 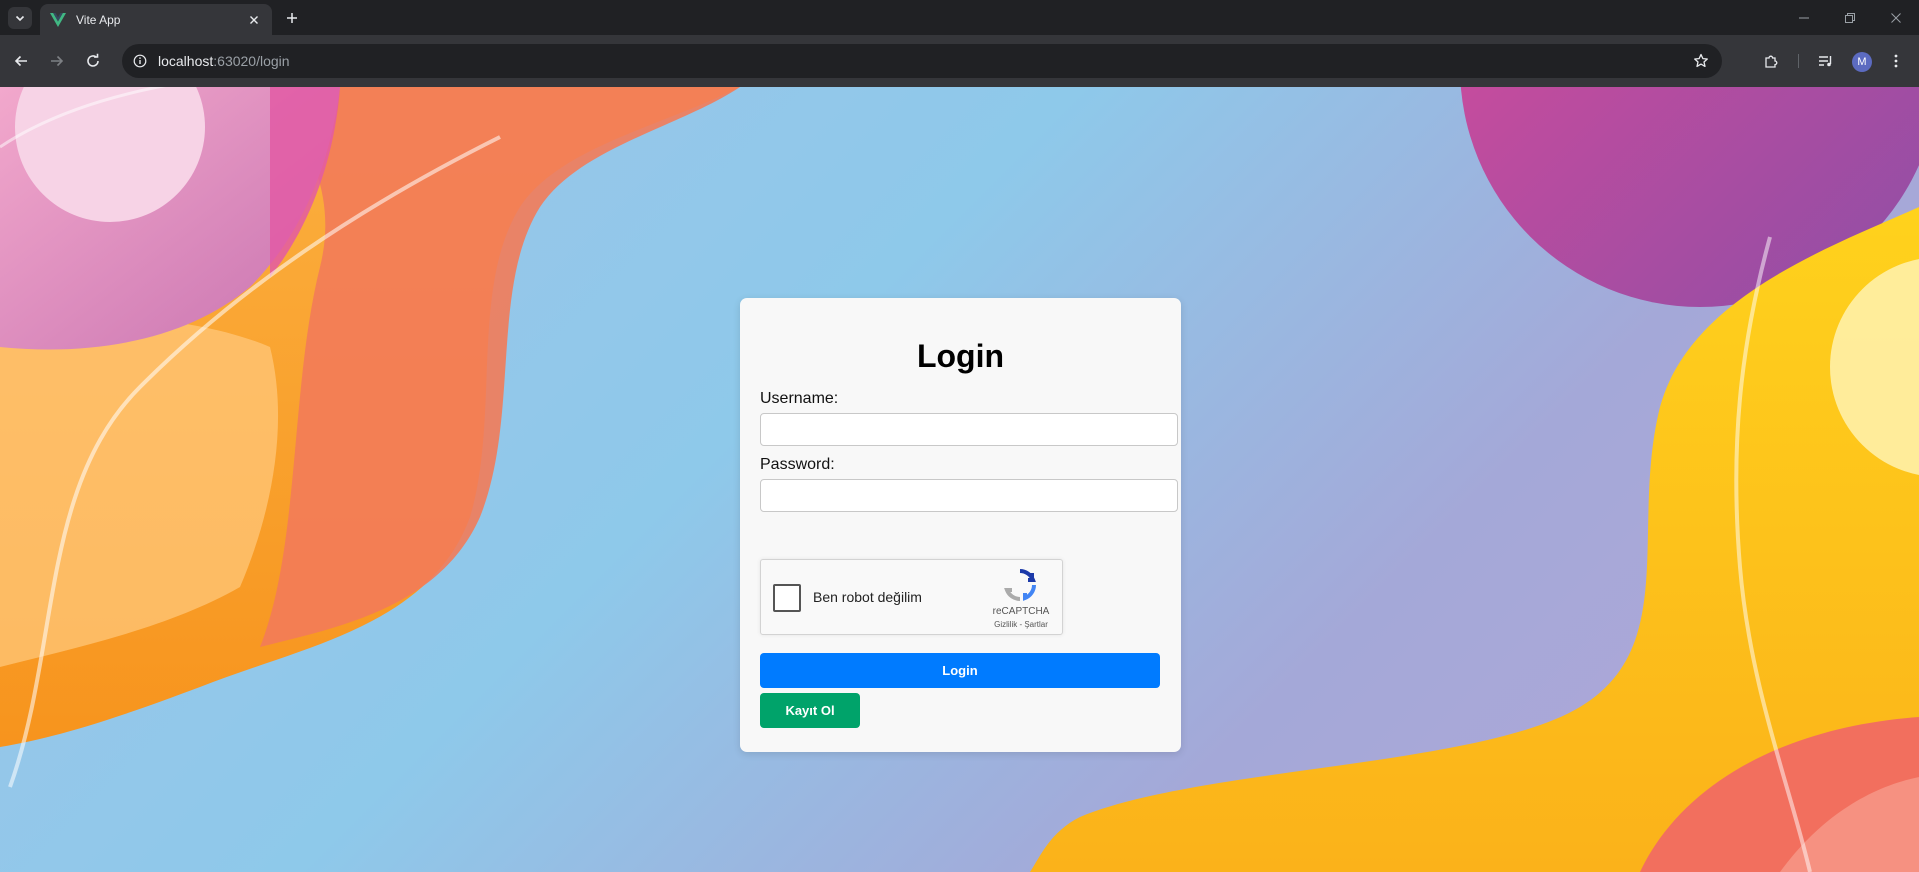 I want to click on back-button, so click(x=21, y=61).